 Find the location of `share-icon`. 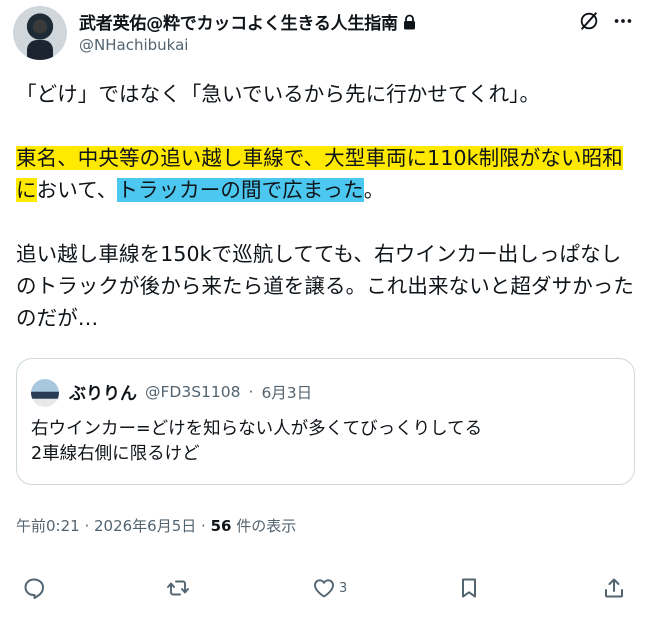

share-icon is located at coordinates (614, 588).